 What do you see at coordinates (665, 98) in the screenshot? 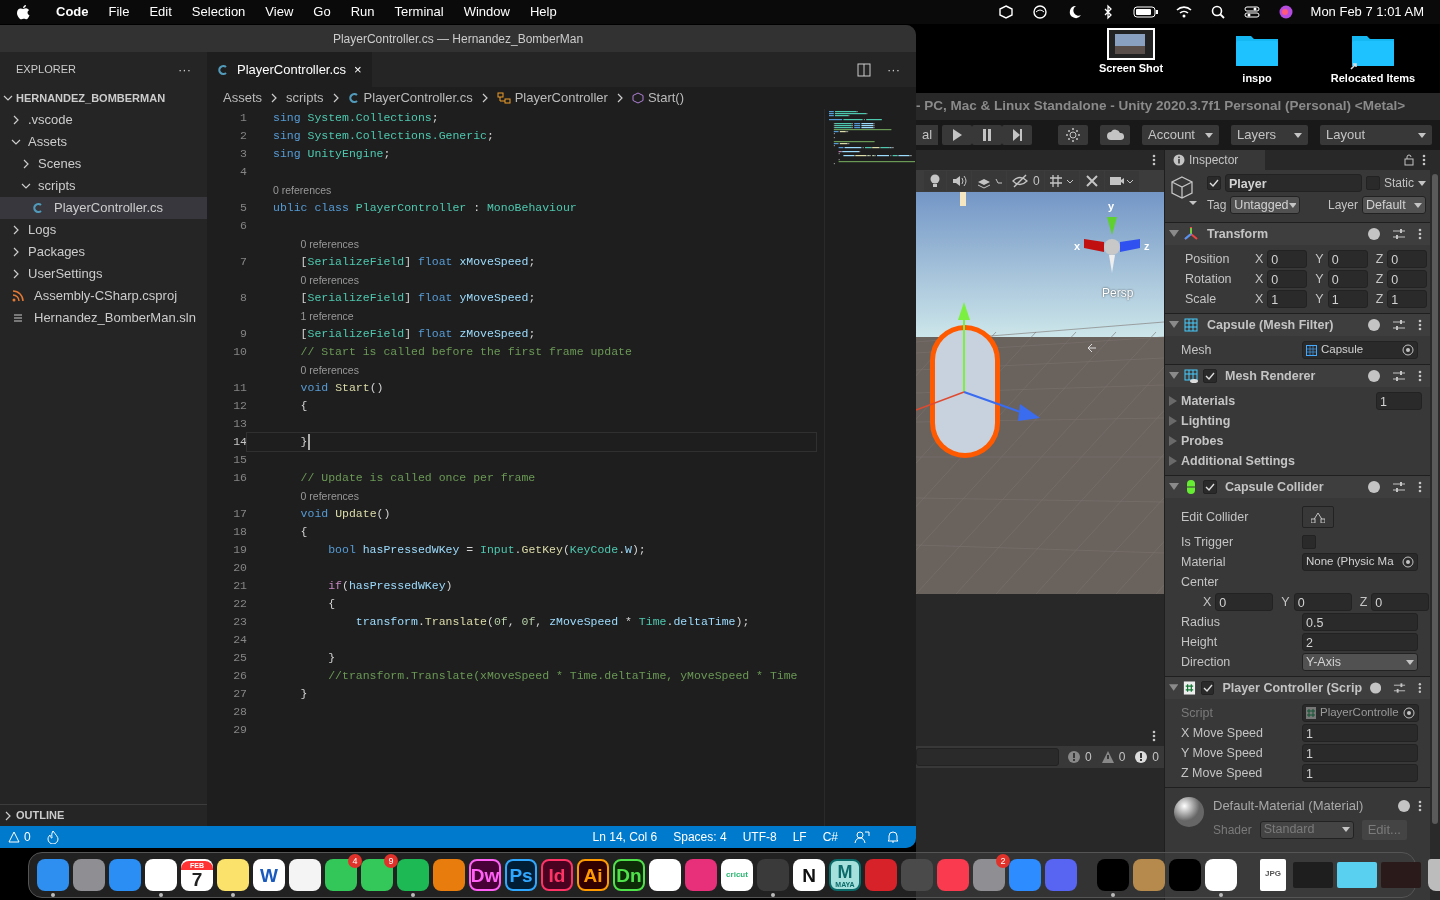
I see `breadcrumb-item: Start()` at bounding box center [665, 98].